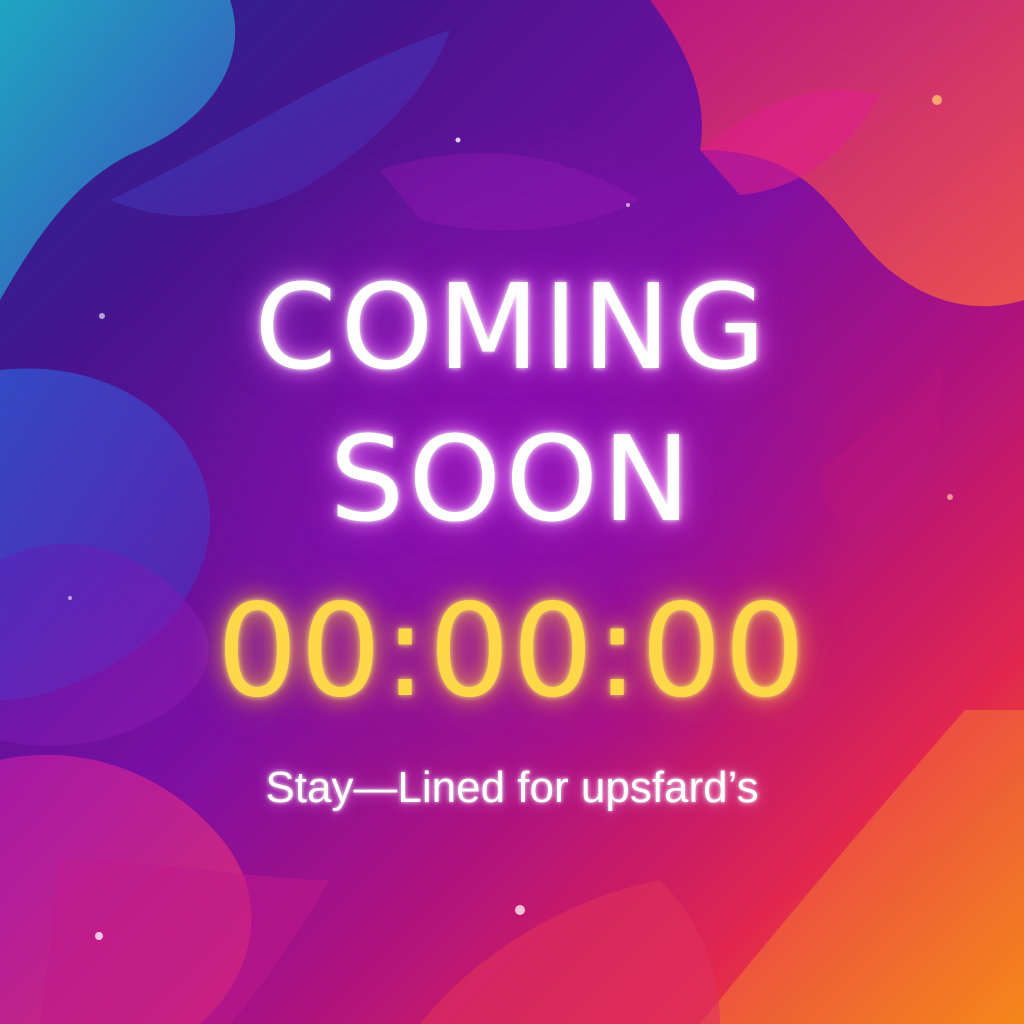 This screenshot has width=1024, height=1024. I want to click on shape-center-wedge, so click(510, 192).